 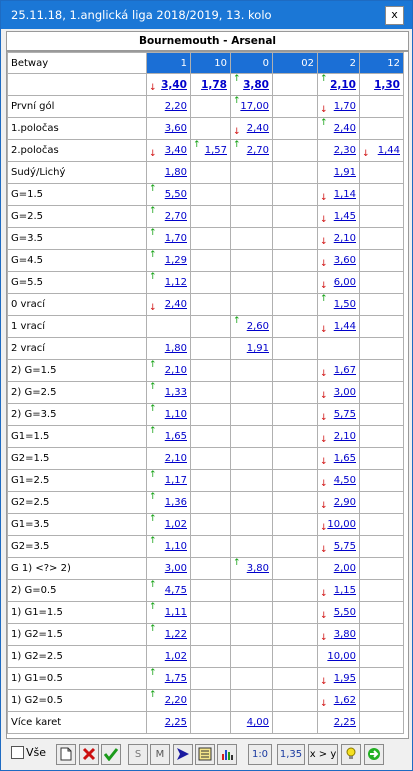 I want to click on odds-cell: ↓ 1,62, so click(x=338, y=700).